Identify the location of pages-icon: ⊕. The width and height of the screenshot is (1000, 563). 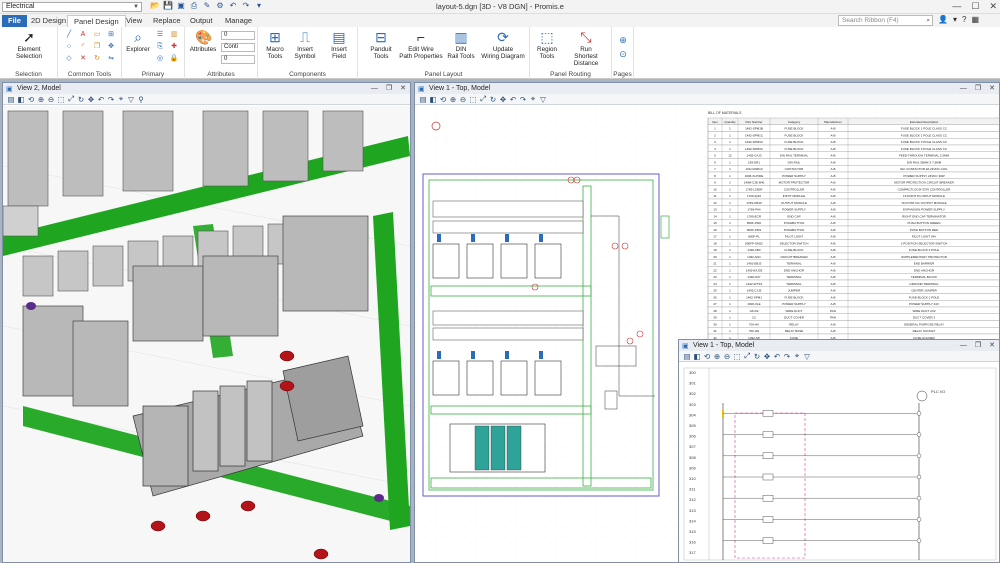
(623, 40).